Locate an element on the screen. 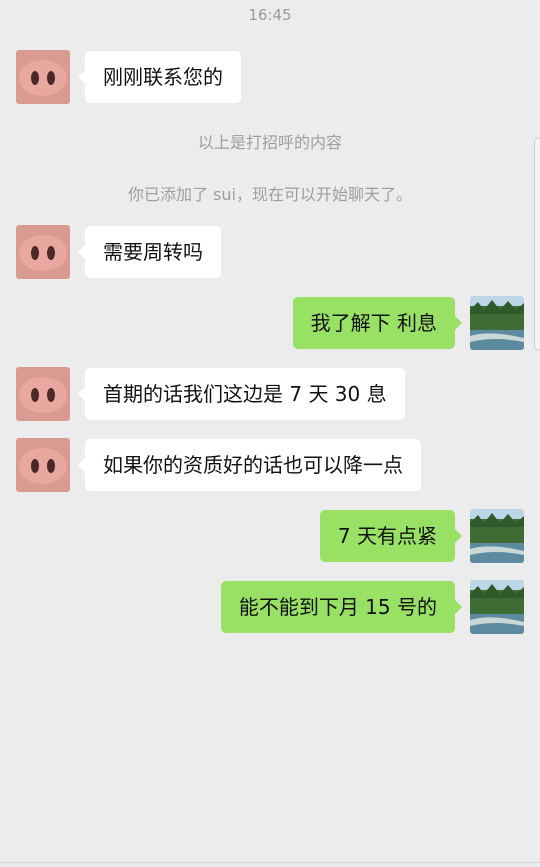  message-row: 7 天有点紧 is located at coordinates (270, 537).